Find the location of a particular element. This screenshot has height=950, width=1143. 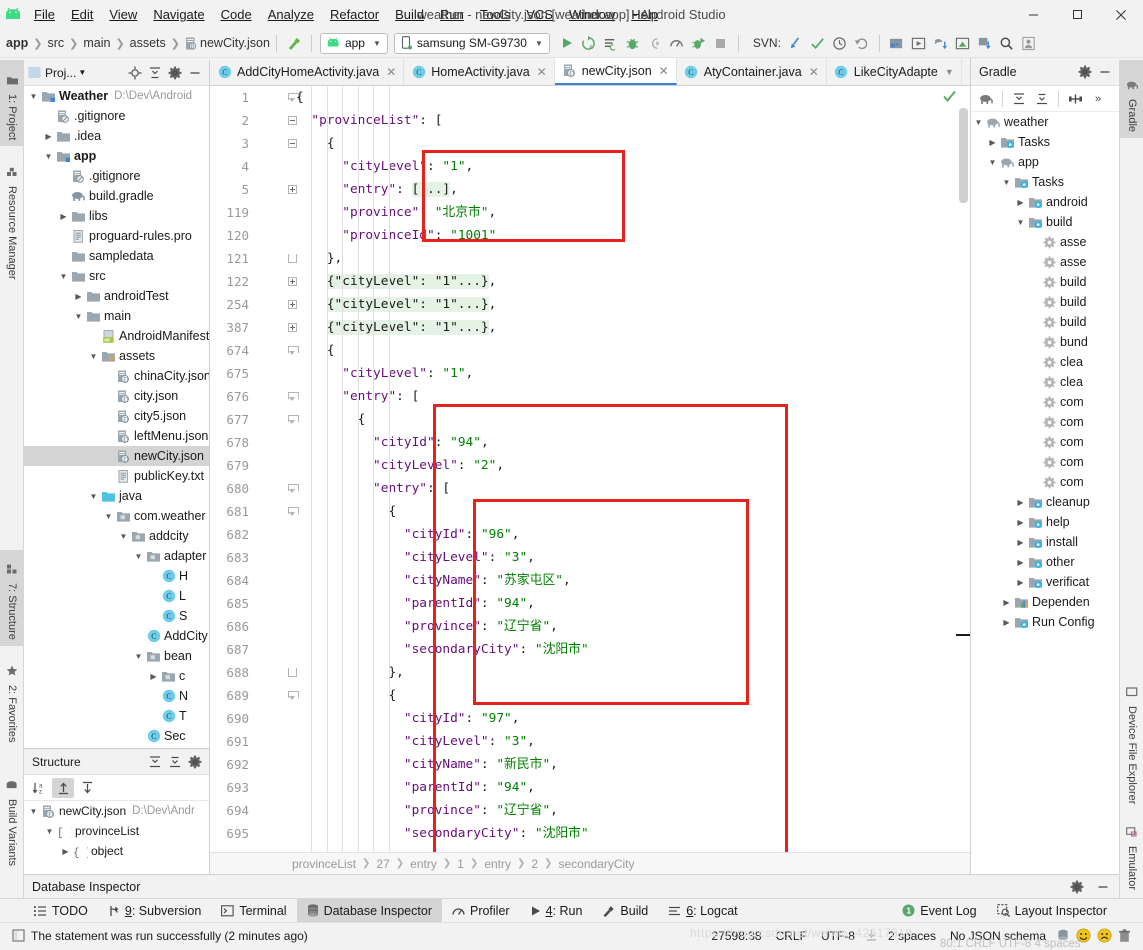

tool-button-logcat: 6: Logcat is located at coordinates (702, 911).